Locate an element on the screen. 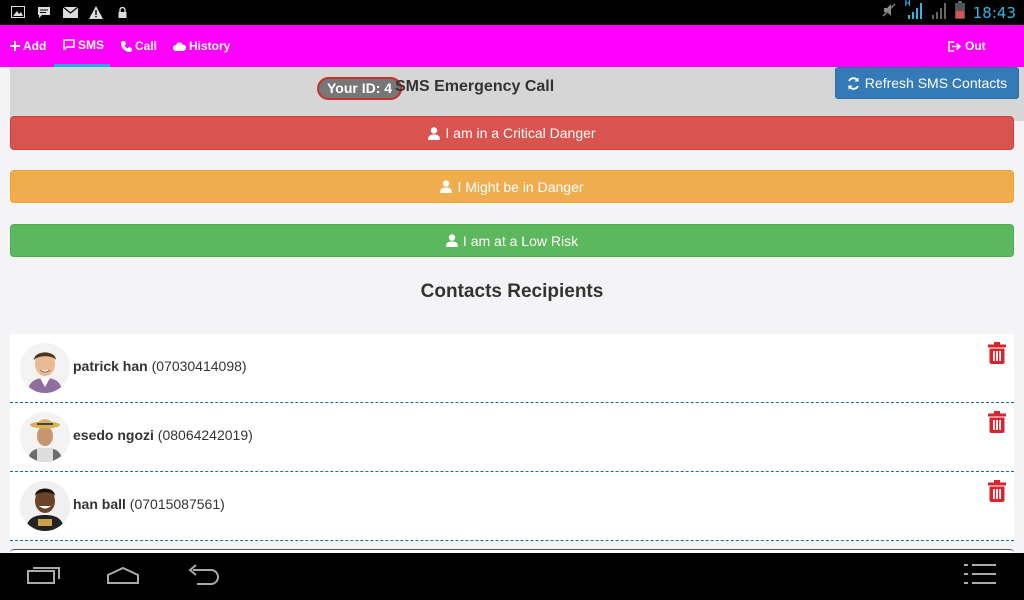  contacts-recipients-heading: Contacts Recipients is located at coordinates (512, 291).